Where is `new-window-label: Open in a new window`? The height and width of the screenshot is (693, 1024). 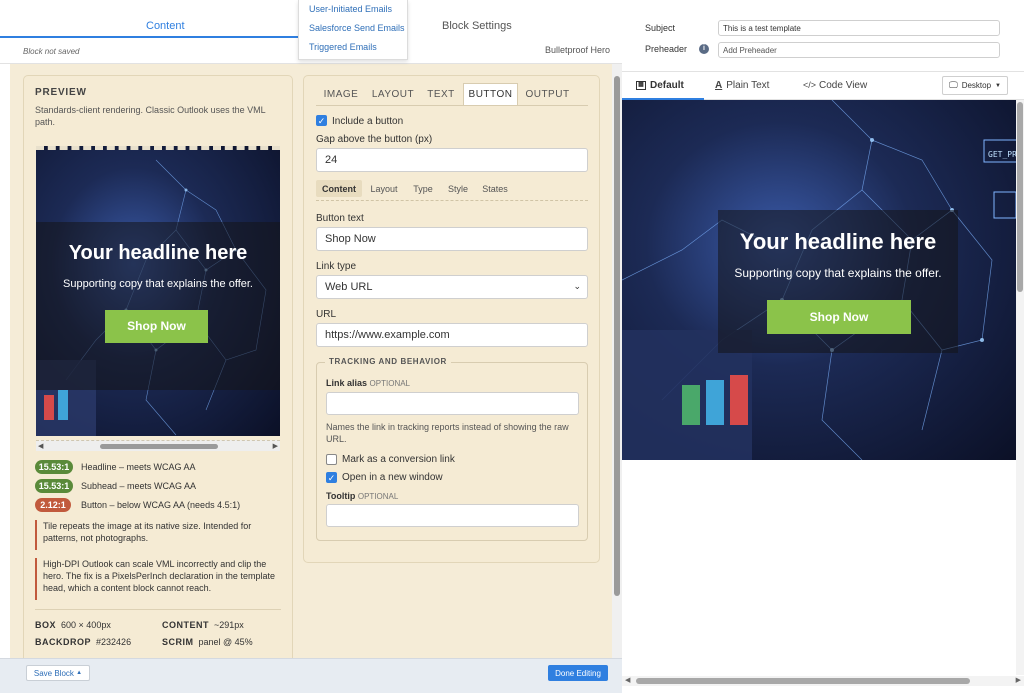
new-window-label: Open in a new window is located at coordinates (392, 477).